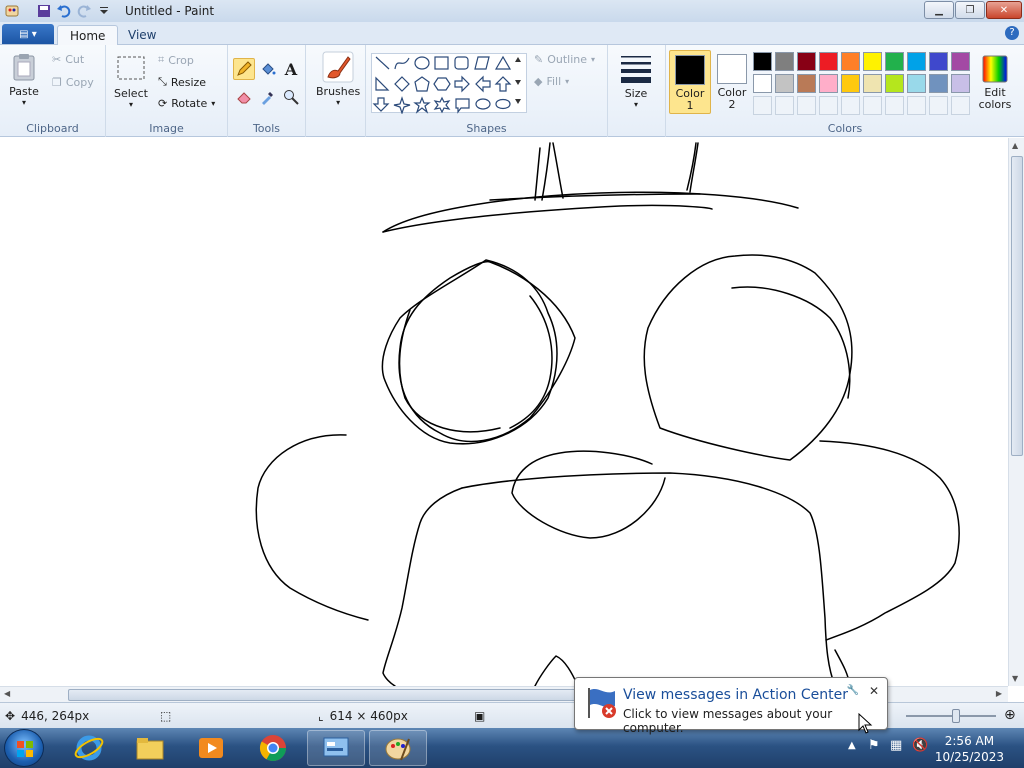  Describe the element at coordinates (853, 690) in the screenshot. I see `wrench-options-icon: 🔧` at that location.